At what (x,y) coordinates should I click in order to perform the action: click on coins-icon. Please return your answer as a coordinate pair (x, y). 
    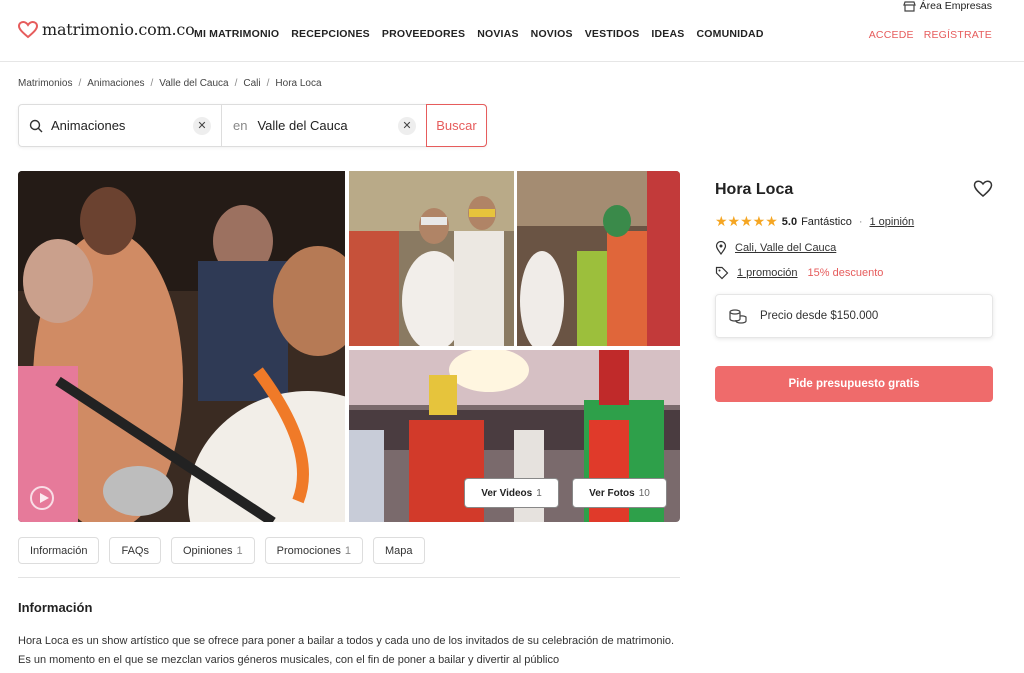
    Looking at the image, I should click on (738, 316).